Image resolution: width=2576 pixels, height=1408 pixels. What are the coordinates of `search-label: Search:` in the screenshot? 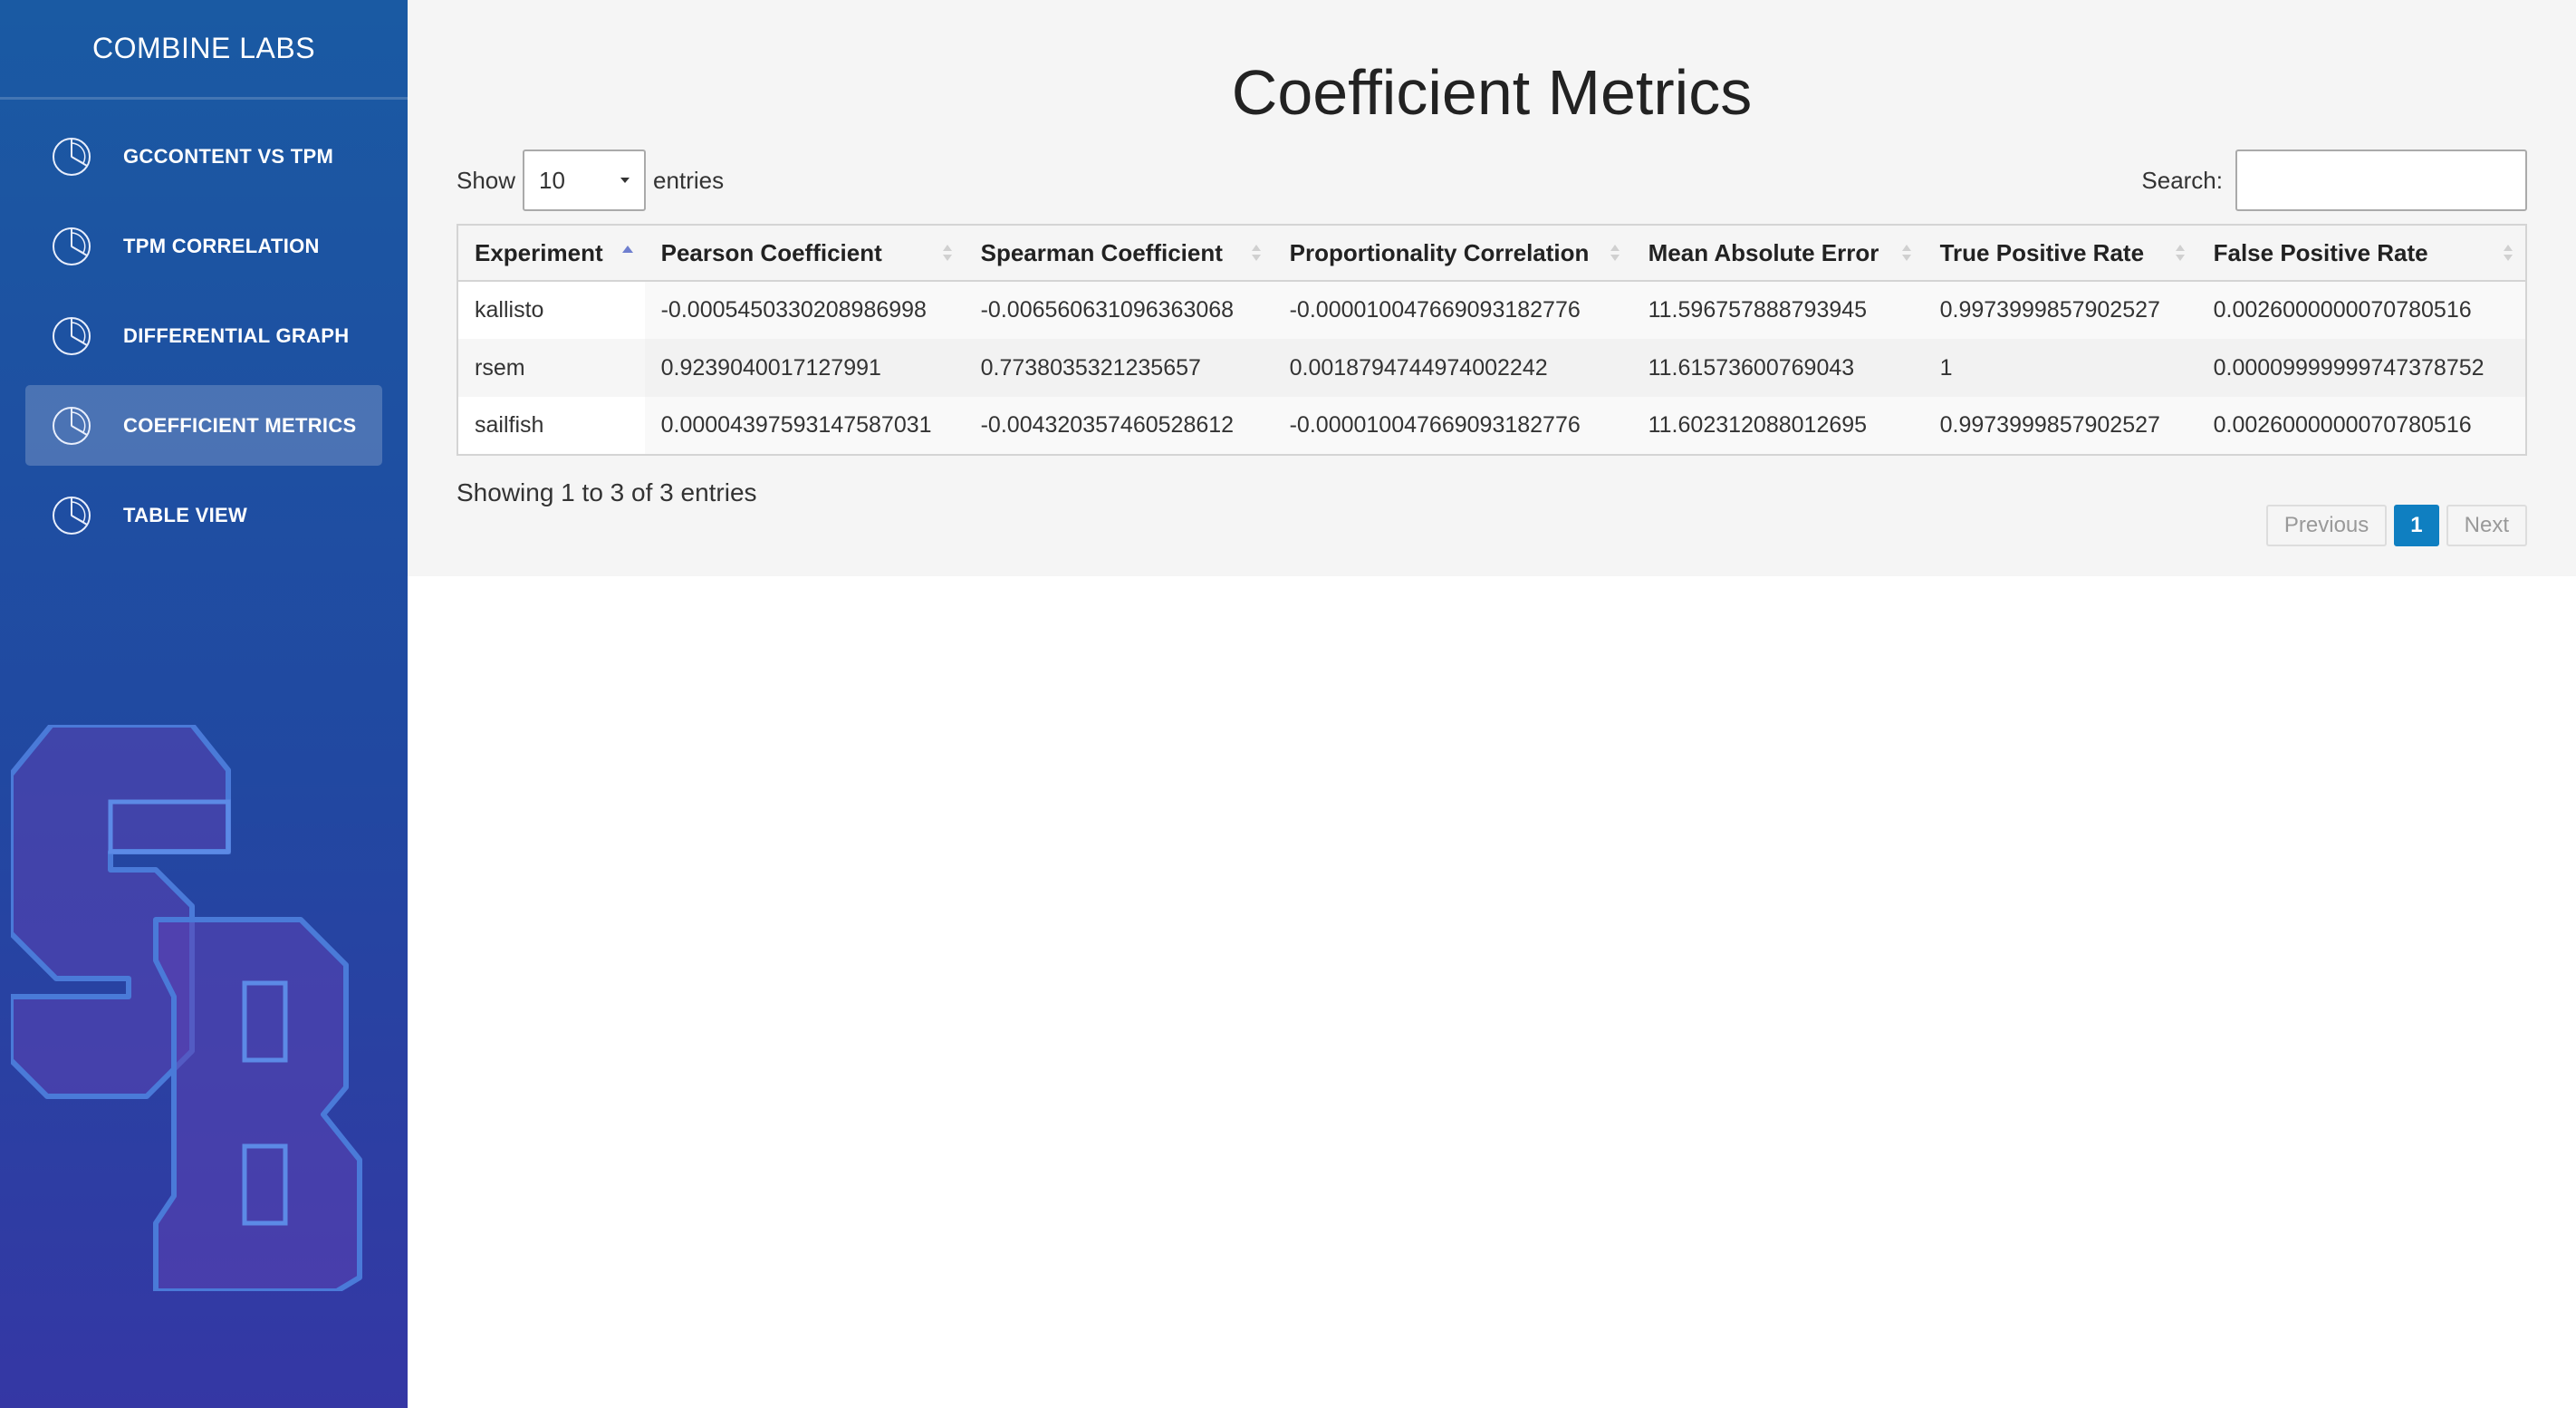 It's located at (2182, 180).